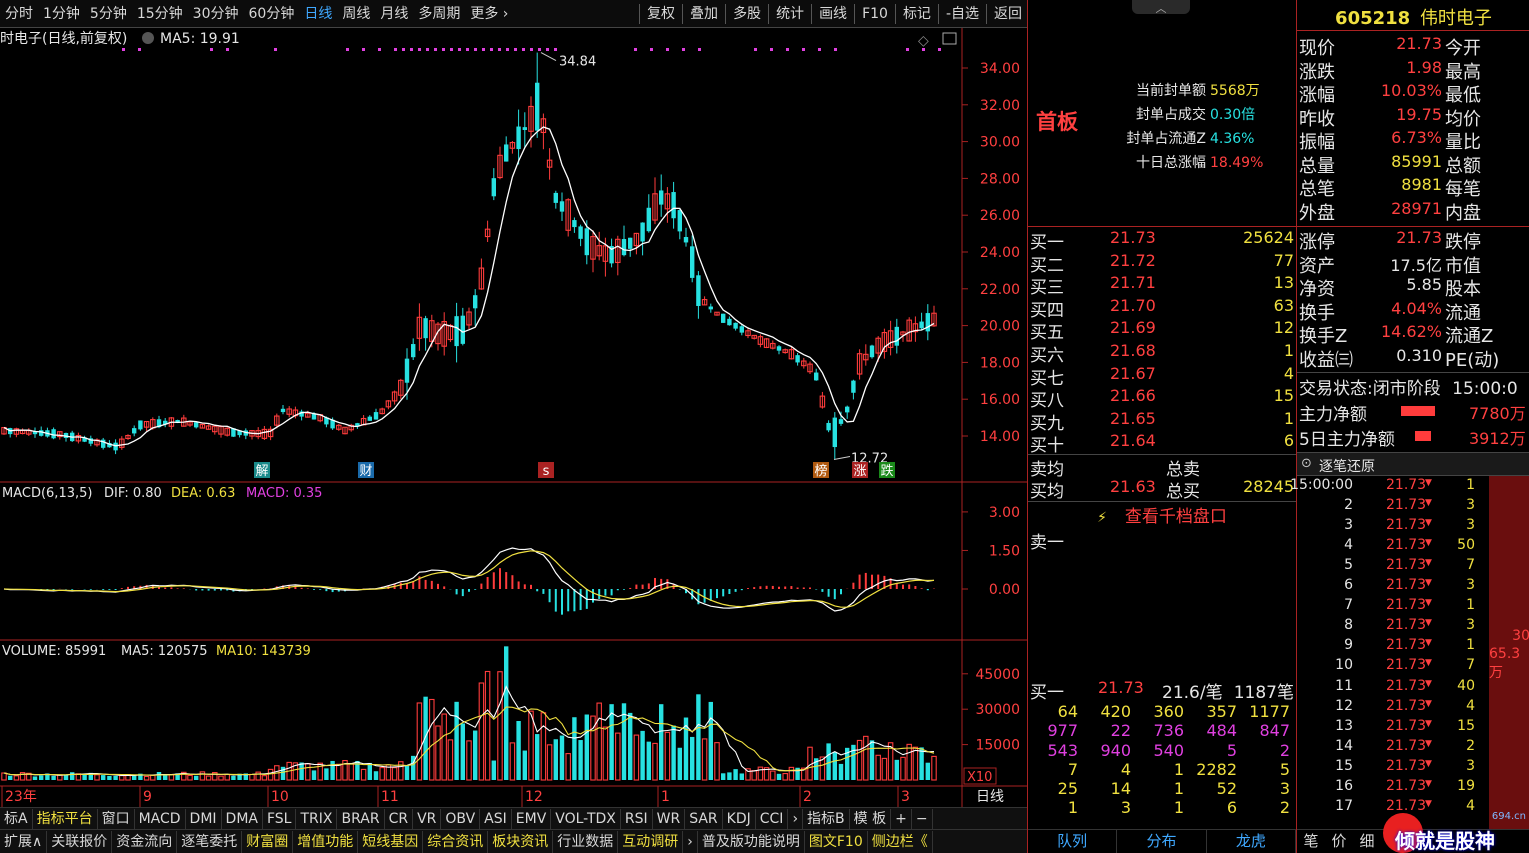 This screenshot has width=1529, height=853. Describe the element at coordinates (317, 818) in the screenshot. I see `indicator-tab-7: TRIX` at that location.